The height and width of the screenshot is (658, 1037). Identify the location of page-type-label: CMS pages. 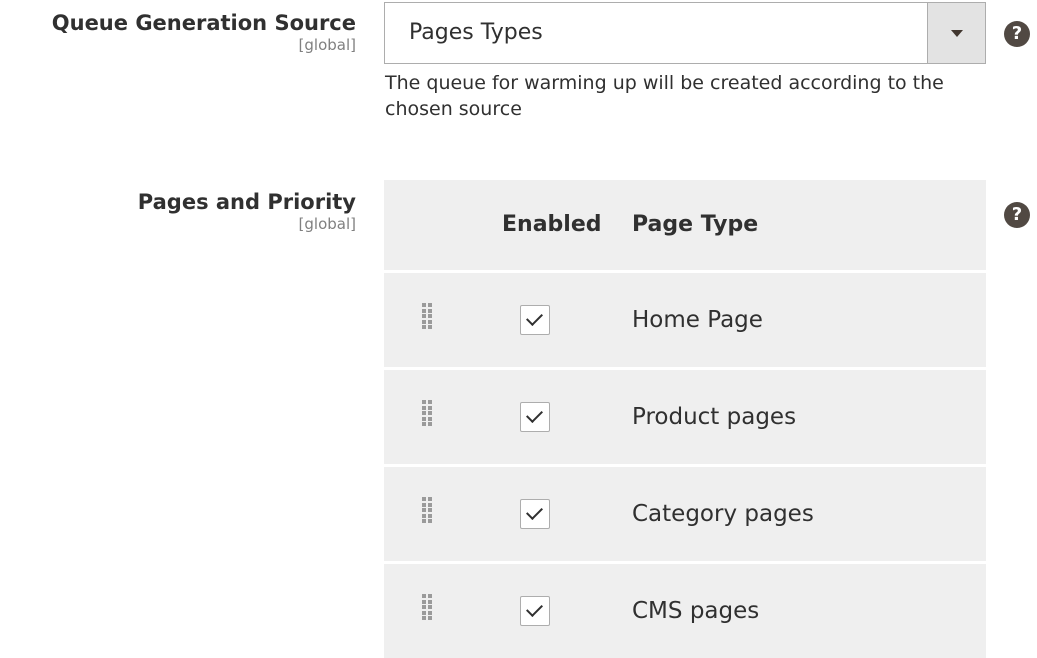
(696, 611).